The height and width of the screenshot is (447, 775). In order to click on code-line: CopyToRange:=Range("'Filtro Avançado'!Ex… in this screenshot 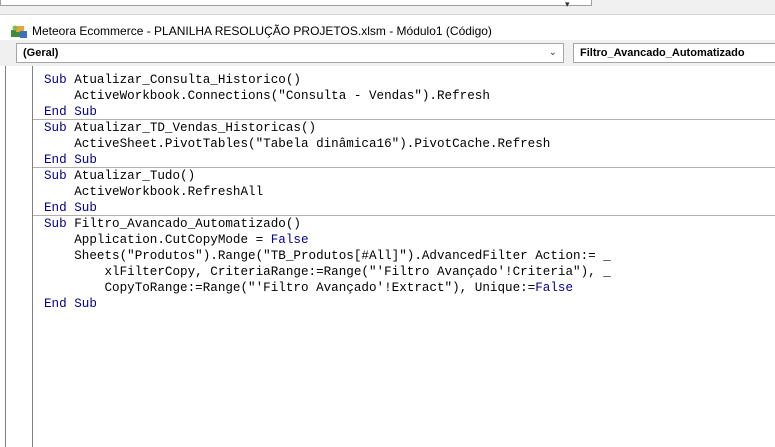, I will do `click(327, 288)`.